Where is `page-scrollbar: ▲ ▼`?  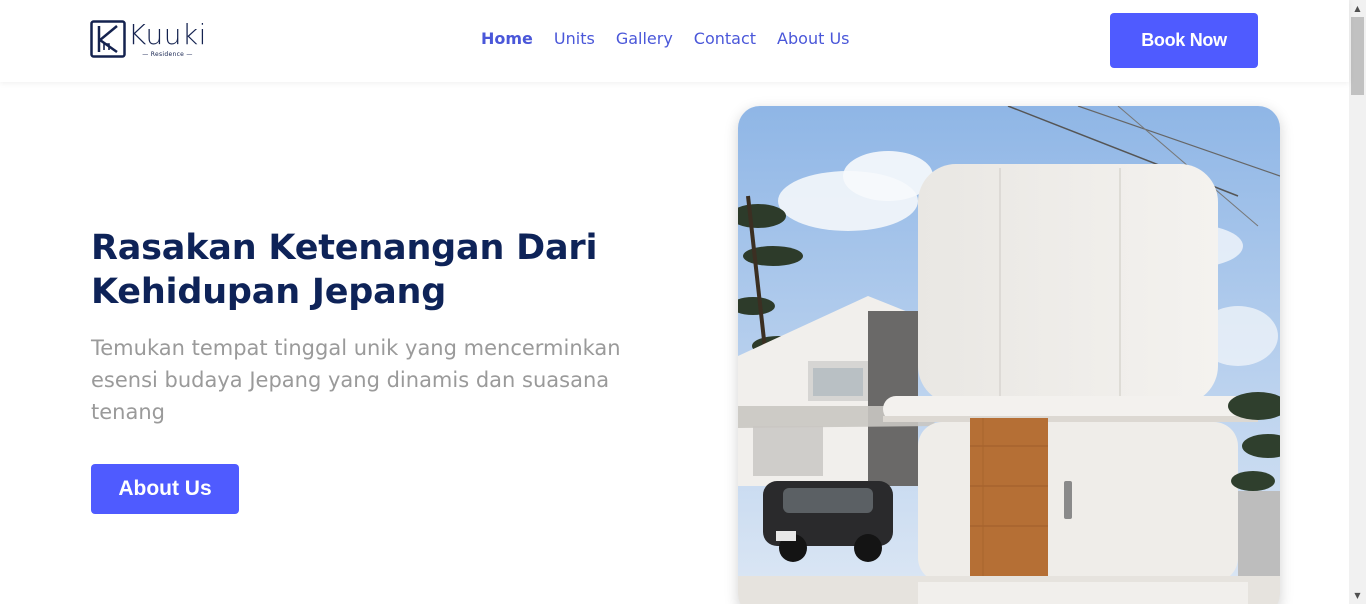 page-scrollbar: ▲ ▼ is located at coordinates (1357, 302).